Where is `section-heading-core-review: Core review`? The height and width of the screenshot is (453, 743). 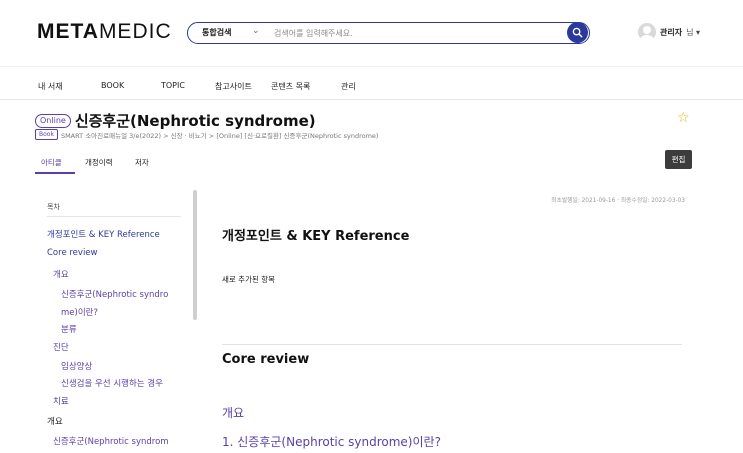 section-heading-core-review: Core review is located at coordinates (266, 359).